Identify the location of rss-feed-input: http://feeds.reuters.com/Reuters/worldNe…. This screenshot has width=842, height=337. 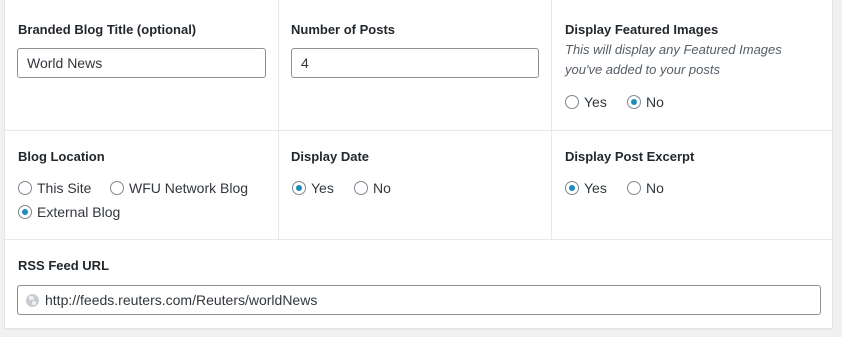
(419, 300).